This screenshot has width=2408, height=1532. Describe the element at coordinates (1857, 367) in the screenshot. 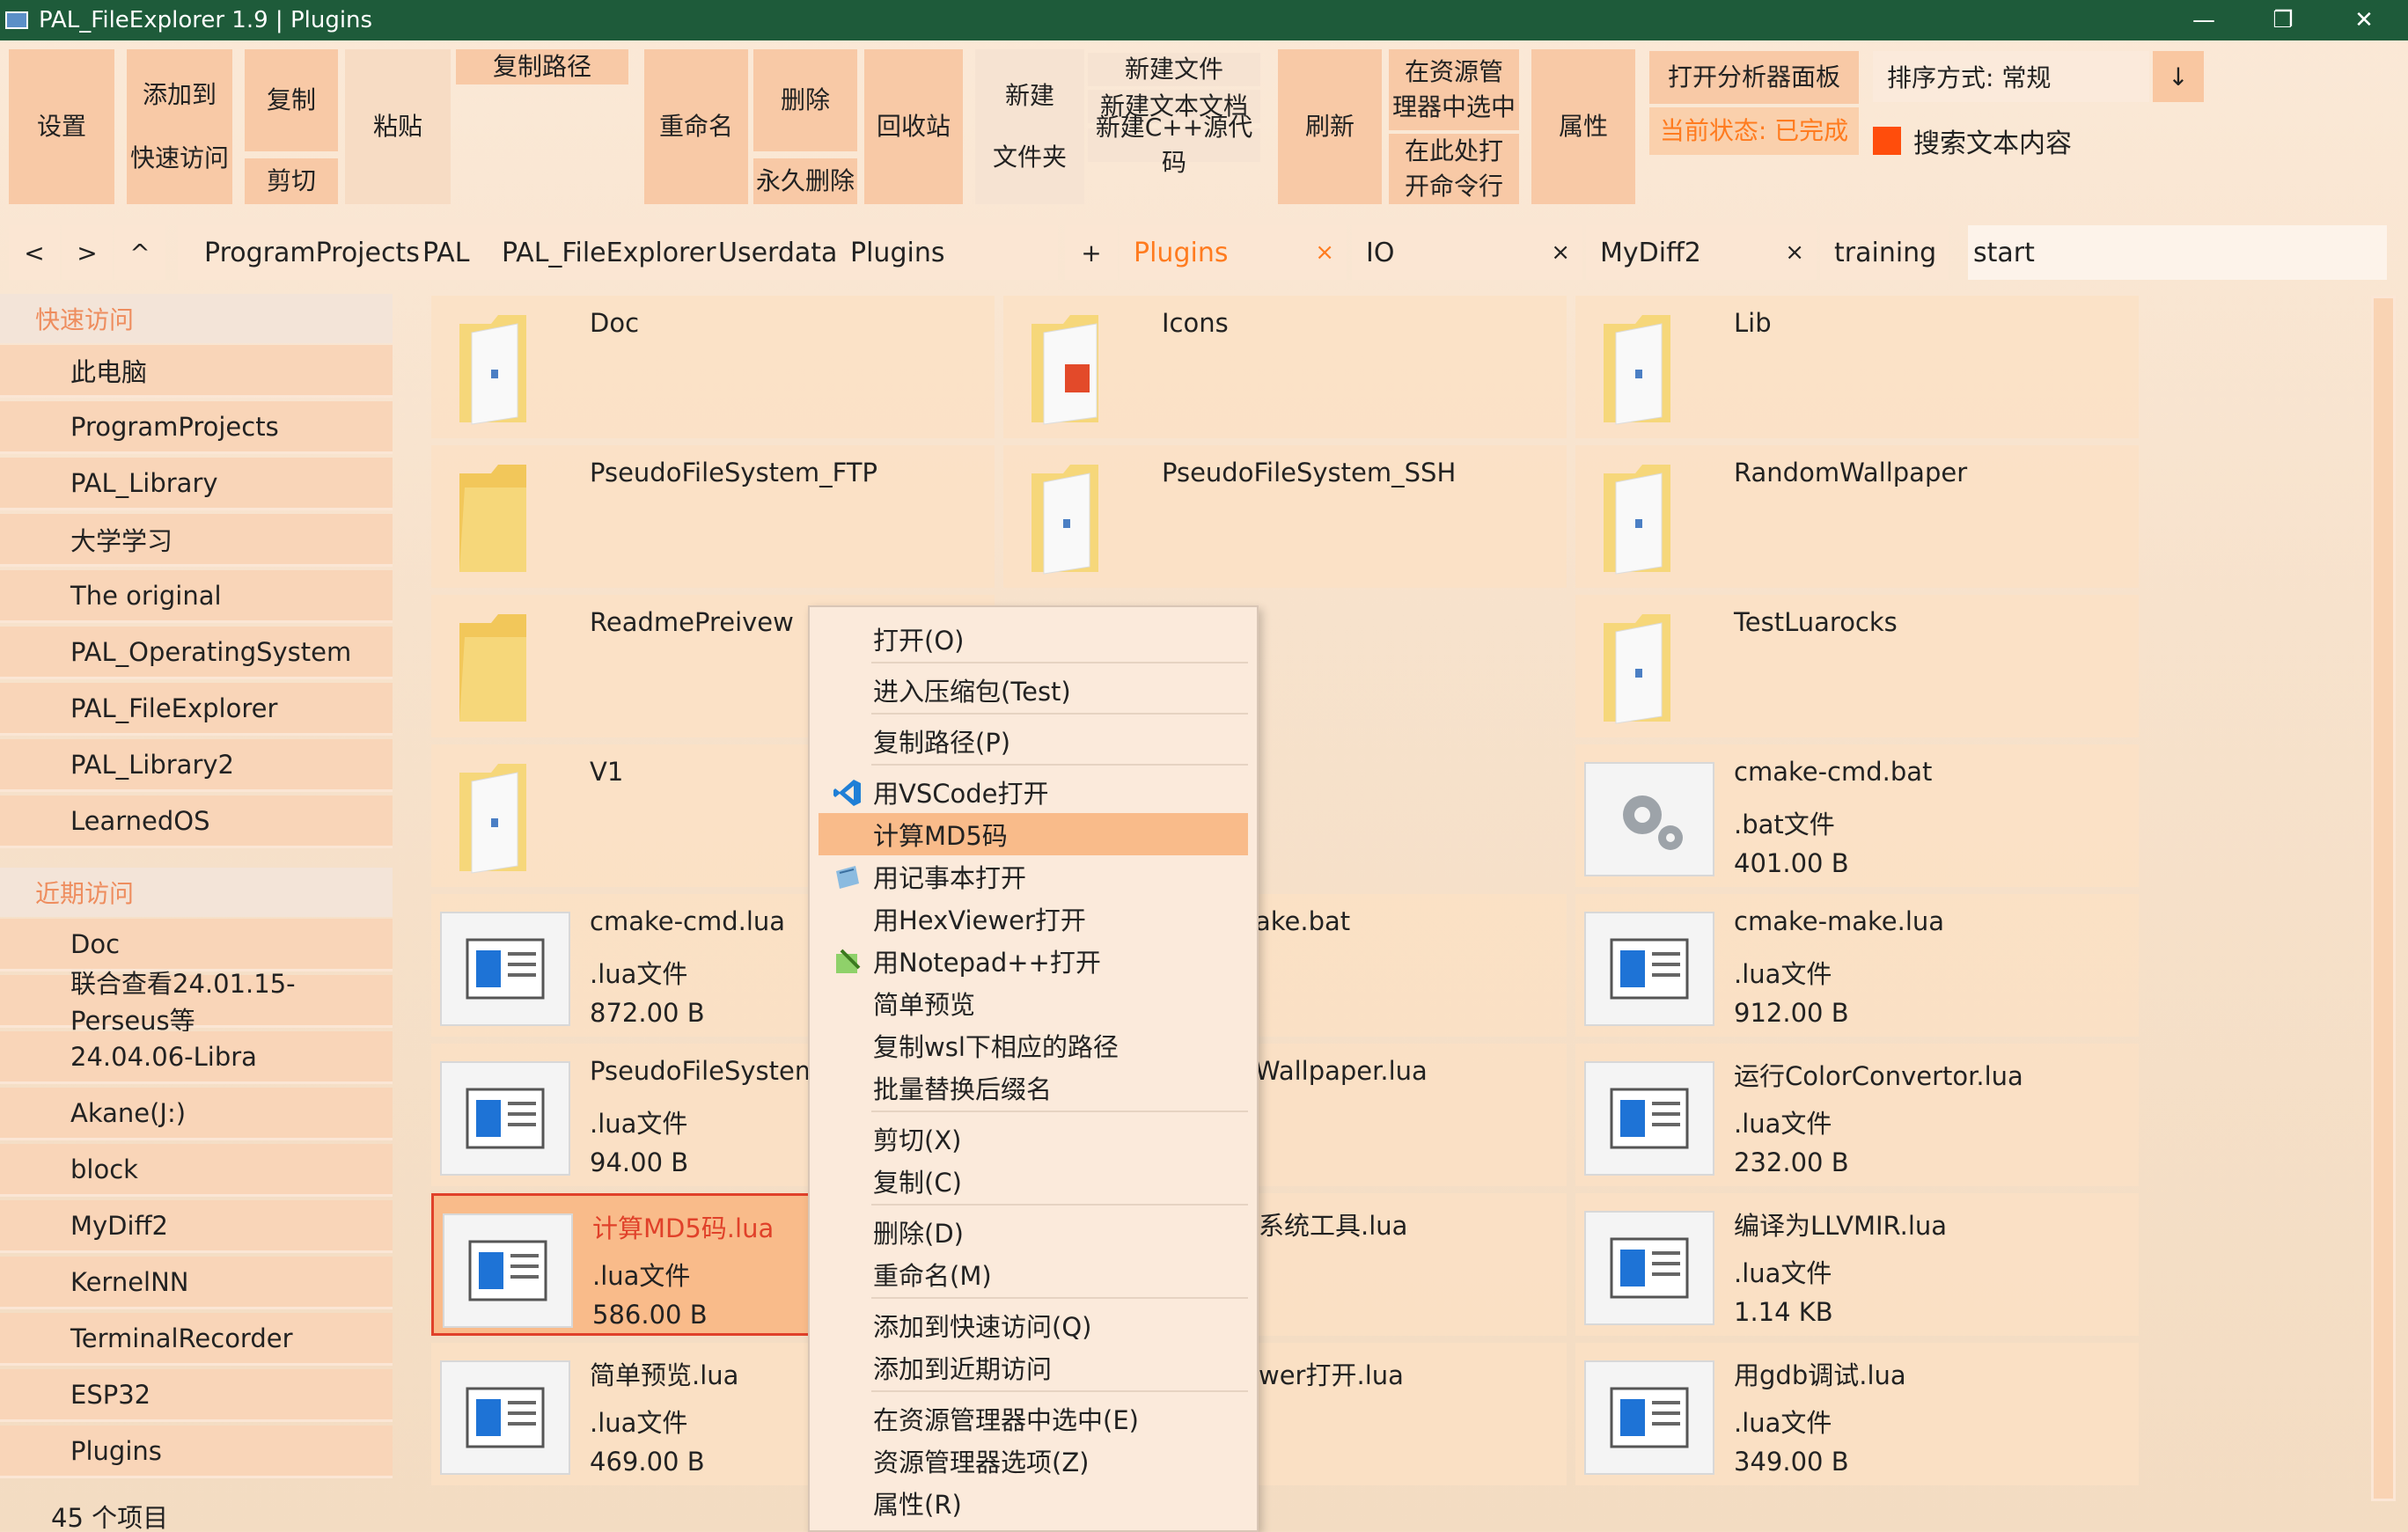

I see `folder-item: Lib` at that location.